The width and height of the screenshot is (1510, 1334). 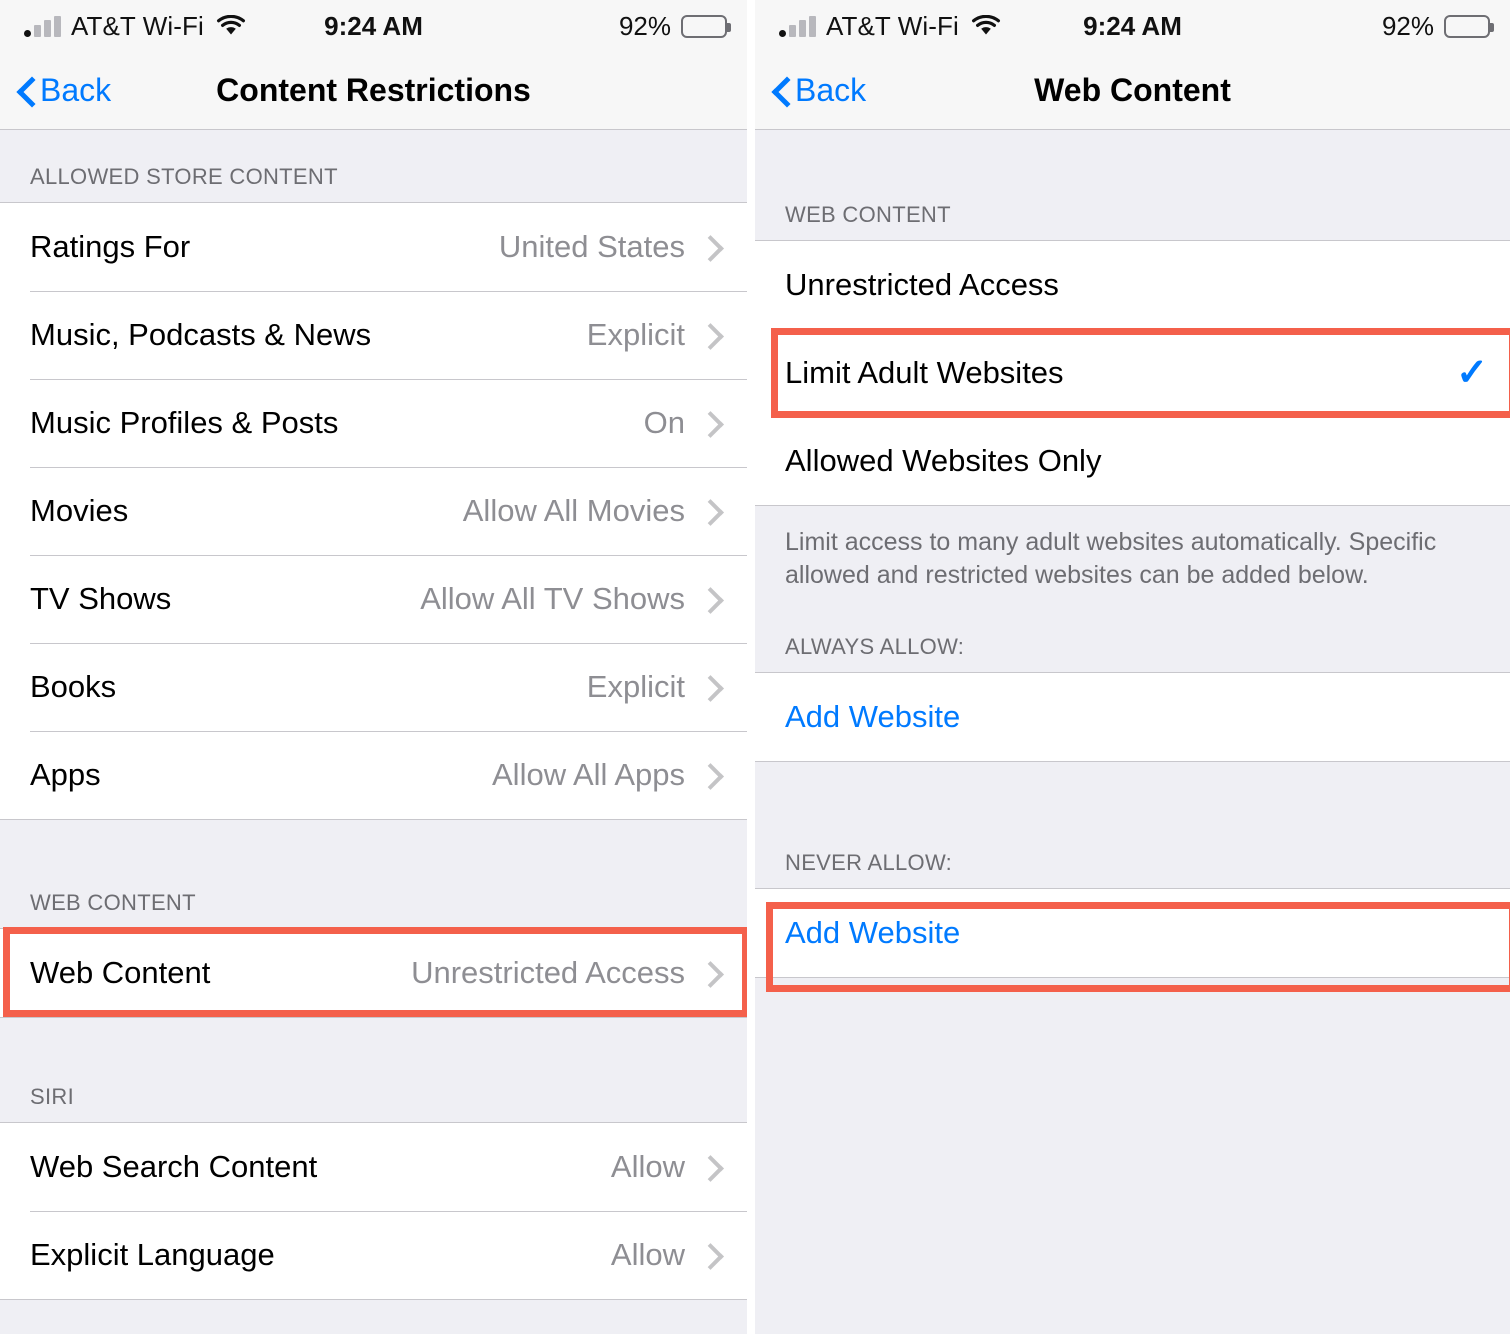 What do you see at coordinates (373, 335) in the screenshot?
I see `row-music-podcasts-news: Music, Podcasts & News Explicit` at bounding box center [373, 335].